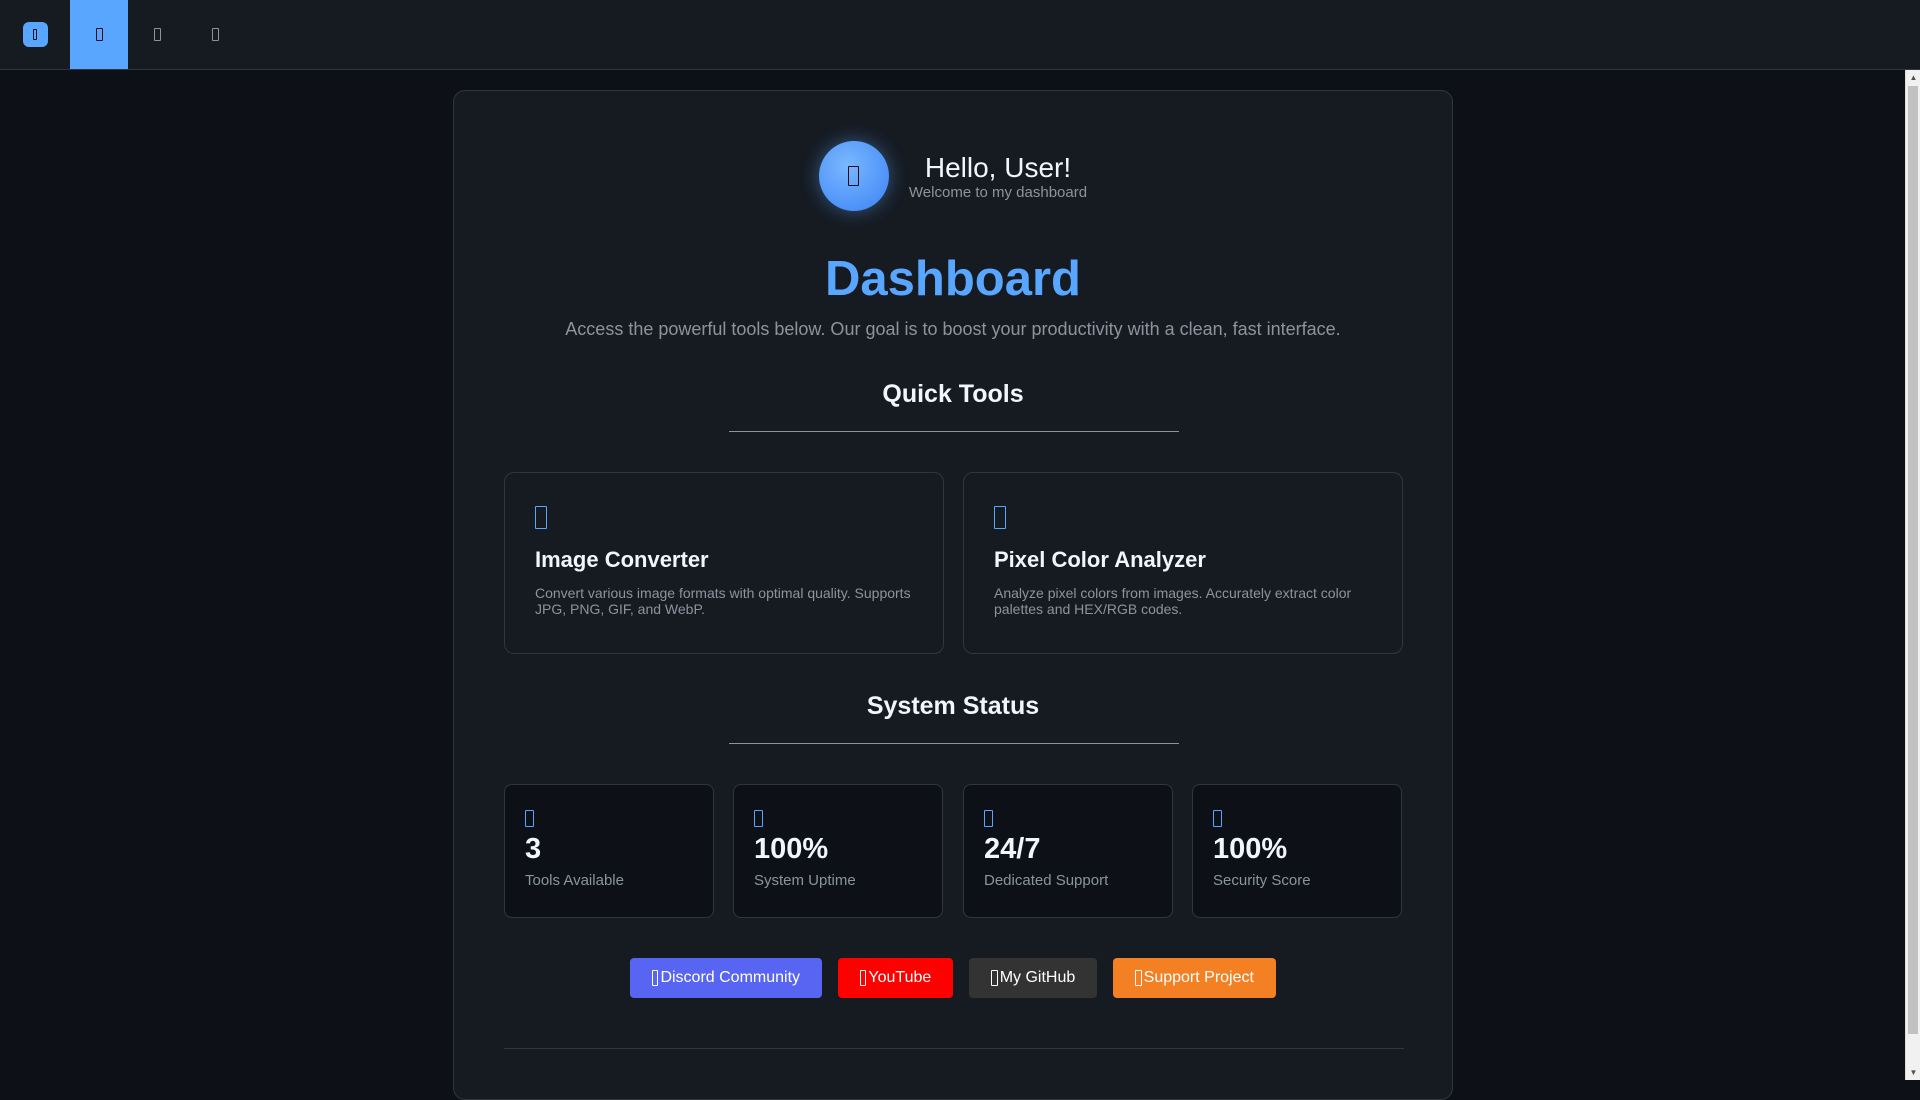 Image resolution: width=1920 pixels, height=1100 pixels. What do you see at coordinates (574, 880) in the screenshot?
I see `stat-label: Tools Available` at bounding box center [574, 880].